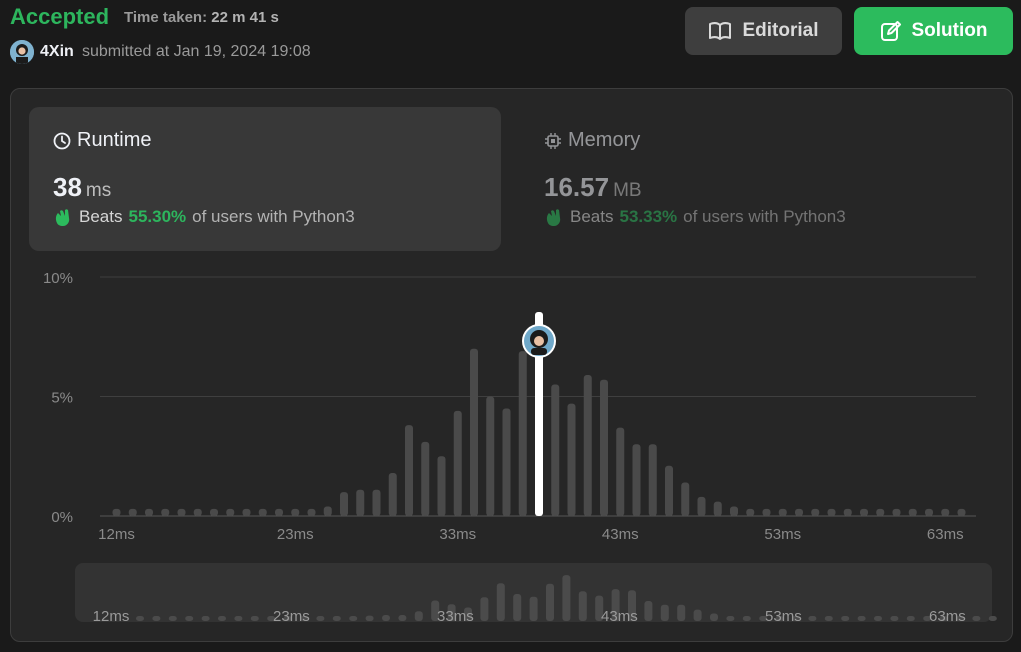 The height and width of the screenshot is (652, 1021). What do you see at coordinates (166, 17) in the screenshot?
I see `time-taken-label: Time taken:` at bounding box center [166, 17].